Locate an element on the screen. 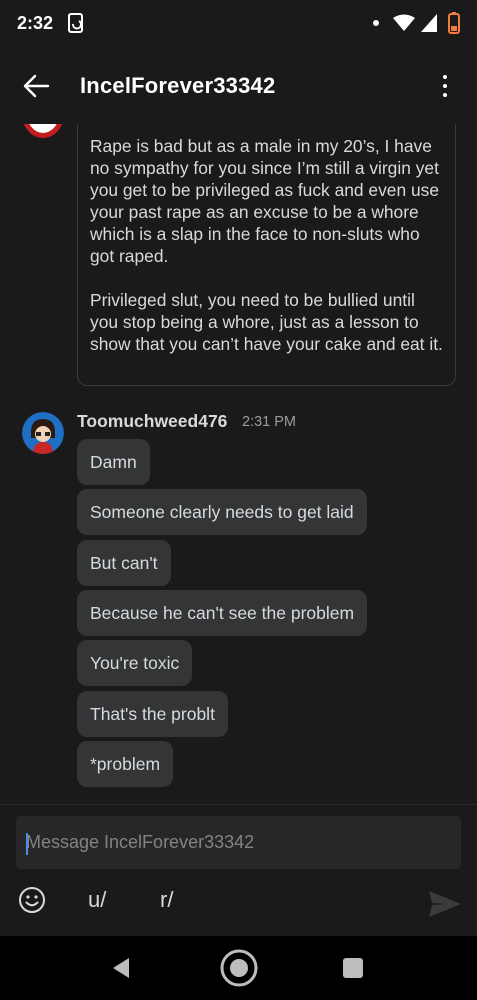  notification-dot-icon is located at coordinates (376, 23).